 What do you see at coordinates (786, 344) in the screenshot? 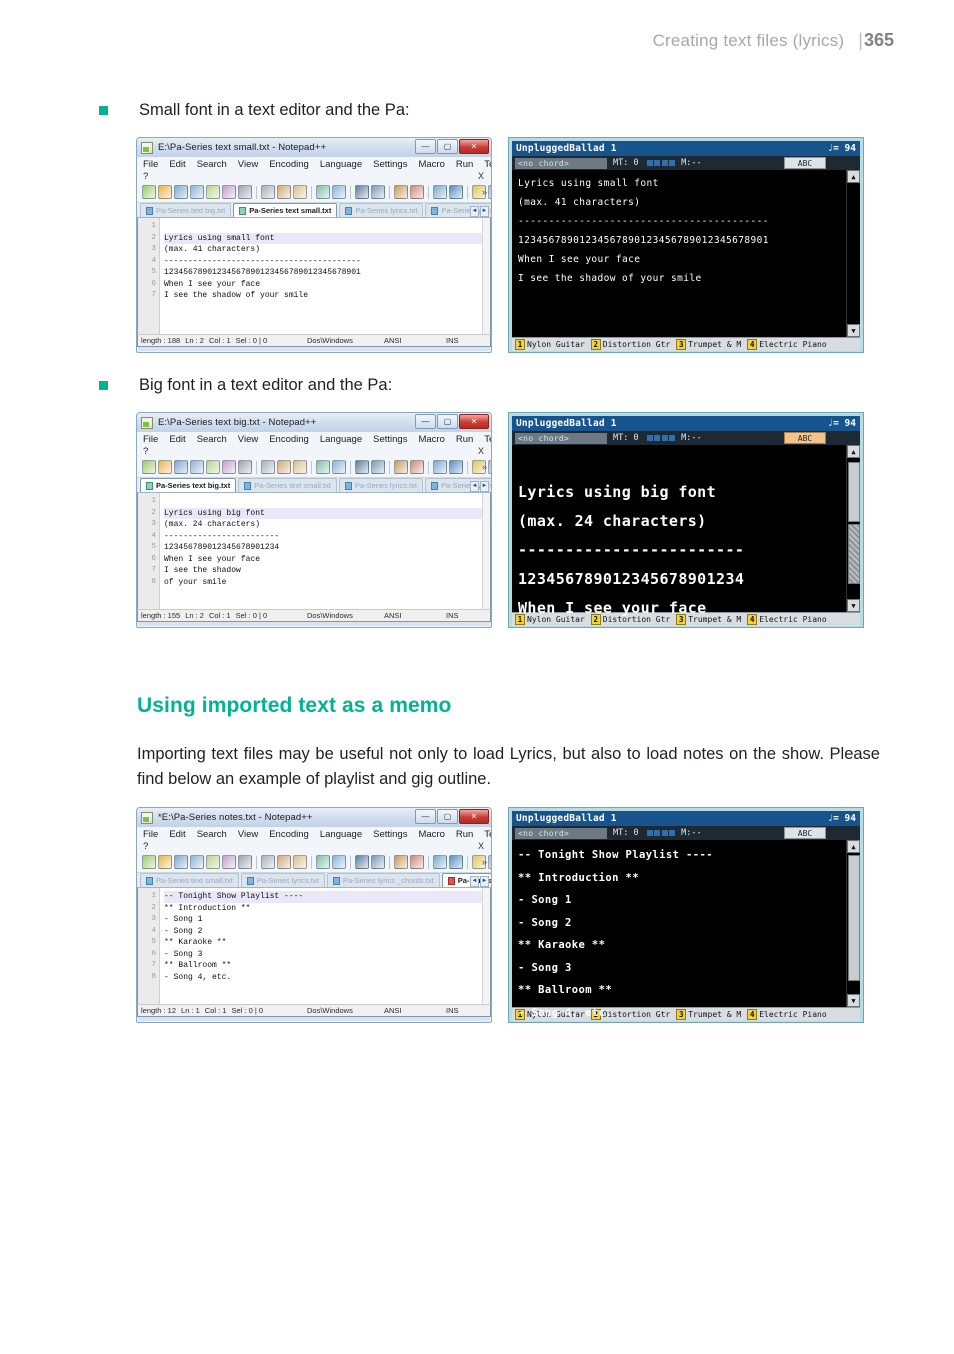
I see `pa-track-button: 4 Electric Piano` at bounding box center [786, 344].